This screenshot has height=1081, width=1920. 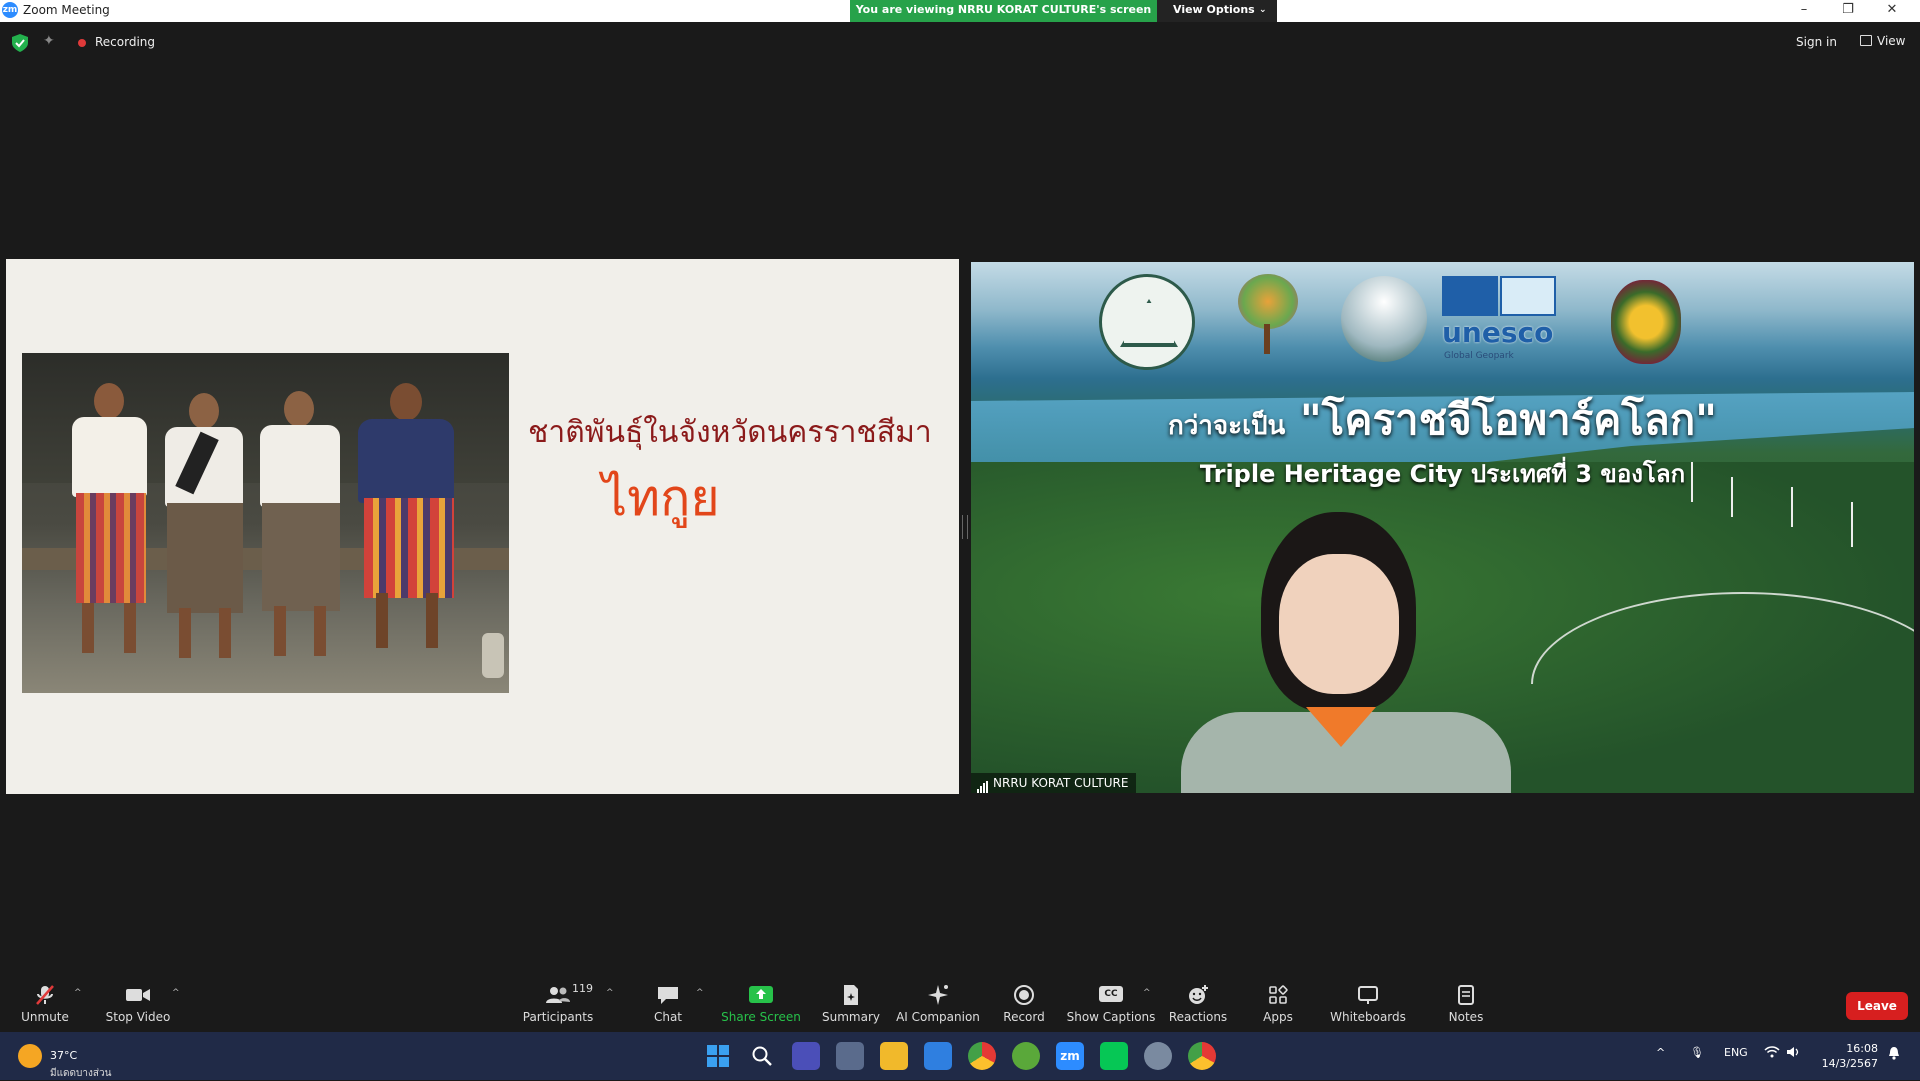 What do you see at coordinates (806, 1056) in the screenshot?
I see `meet-video-icon` at bounding box center [806, 1056].